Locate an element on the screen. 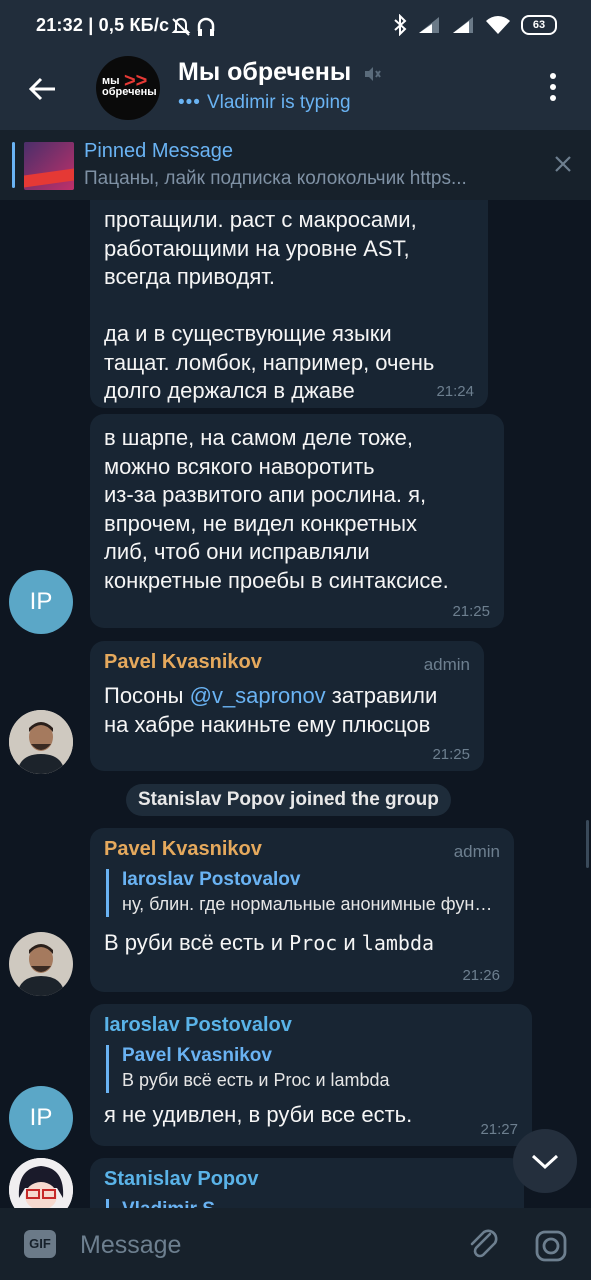 The height and width of the screenshot is (1280, 591). typing-dots-icon: ••• is located at coordinates (189, 102).